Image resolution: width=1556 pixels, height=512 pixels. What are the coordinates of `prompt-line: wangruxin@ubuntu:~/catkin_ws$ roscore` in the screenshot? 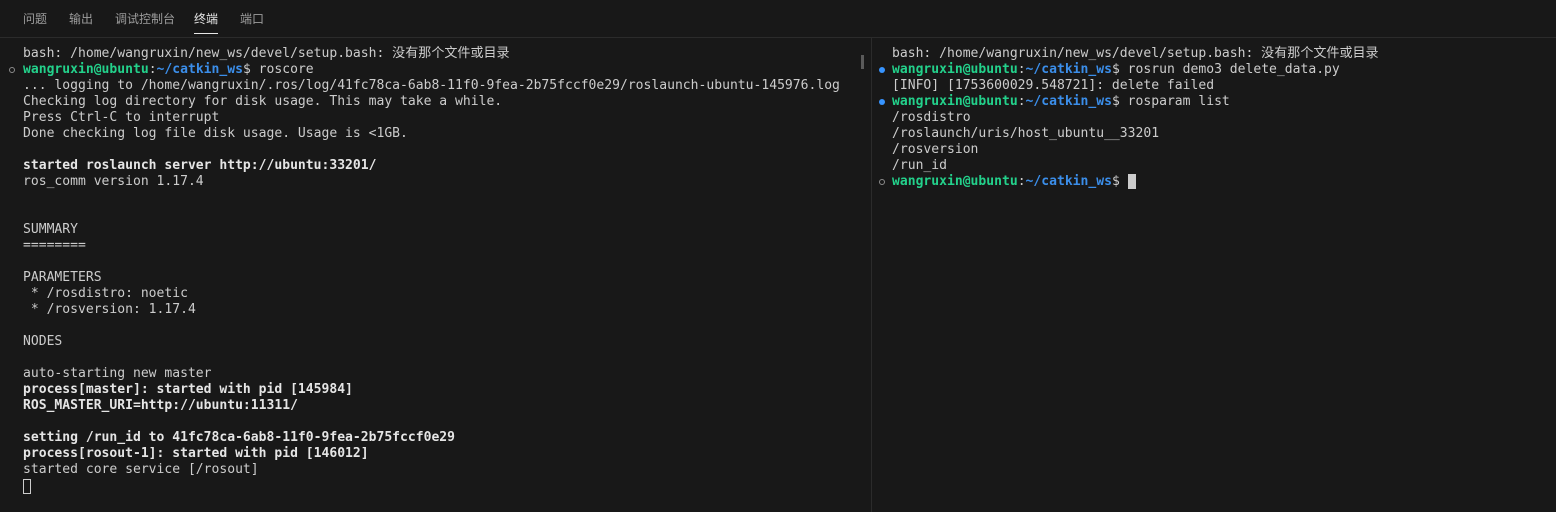 It's located at (168, 70).